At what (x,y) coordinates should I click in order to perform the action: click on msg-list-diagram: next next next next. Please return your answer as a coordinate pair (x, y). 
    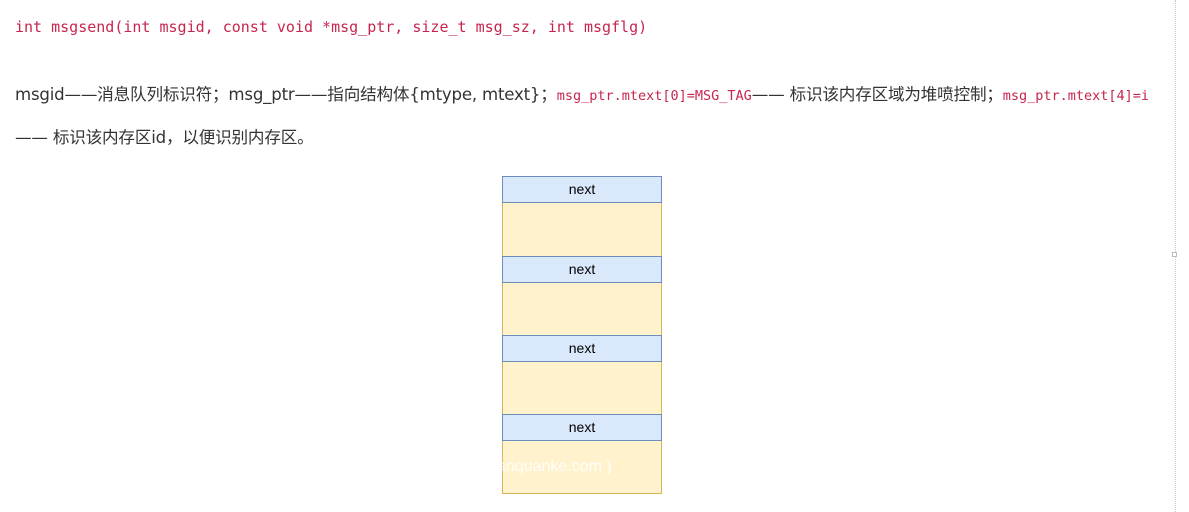
    Looking at the image, I should click on (582, 335).